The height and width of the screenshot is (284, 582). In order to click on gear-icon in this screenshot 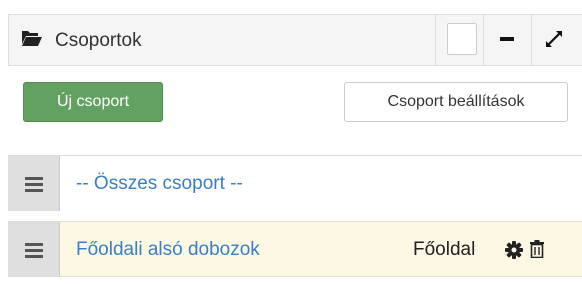, I will do `click(514, 250)`.